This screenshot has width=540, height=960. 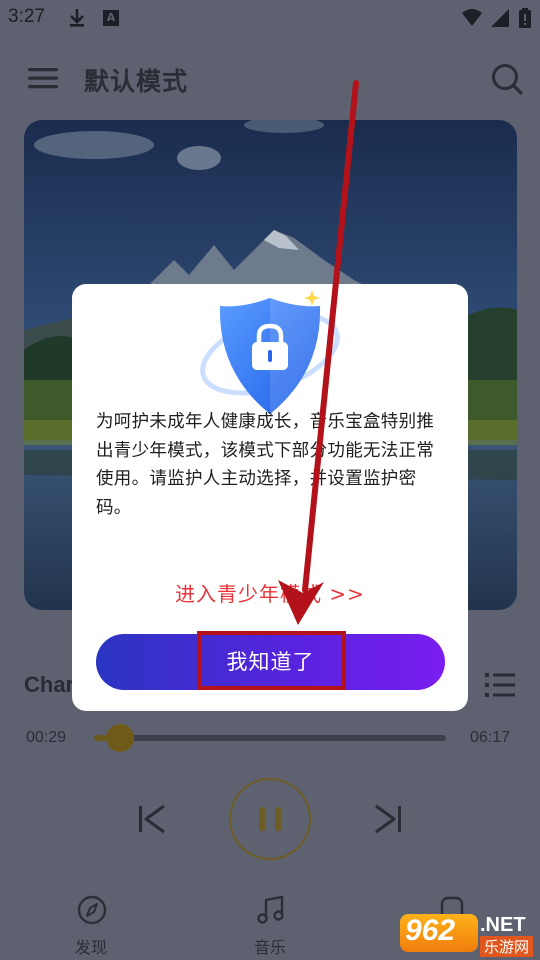 I want to click on playlist-icon, so click(x=500, y=685).